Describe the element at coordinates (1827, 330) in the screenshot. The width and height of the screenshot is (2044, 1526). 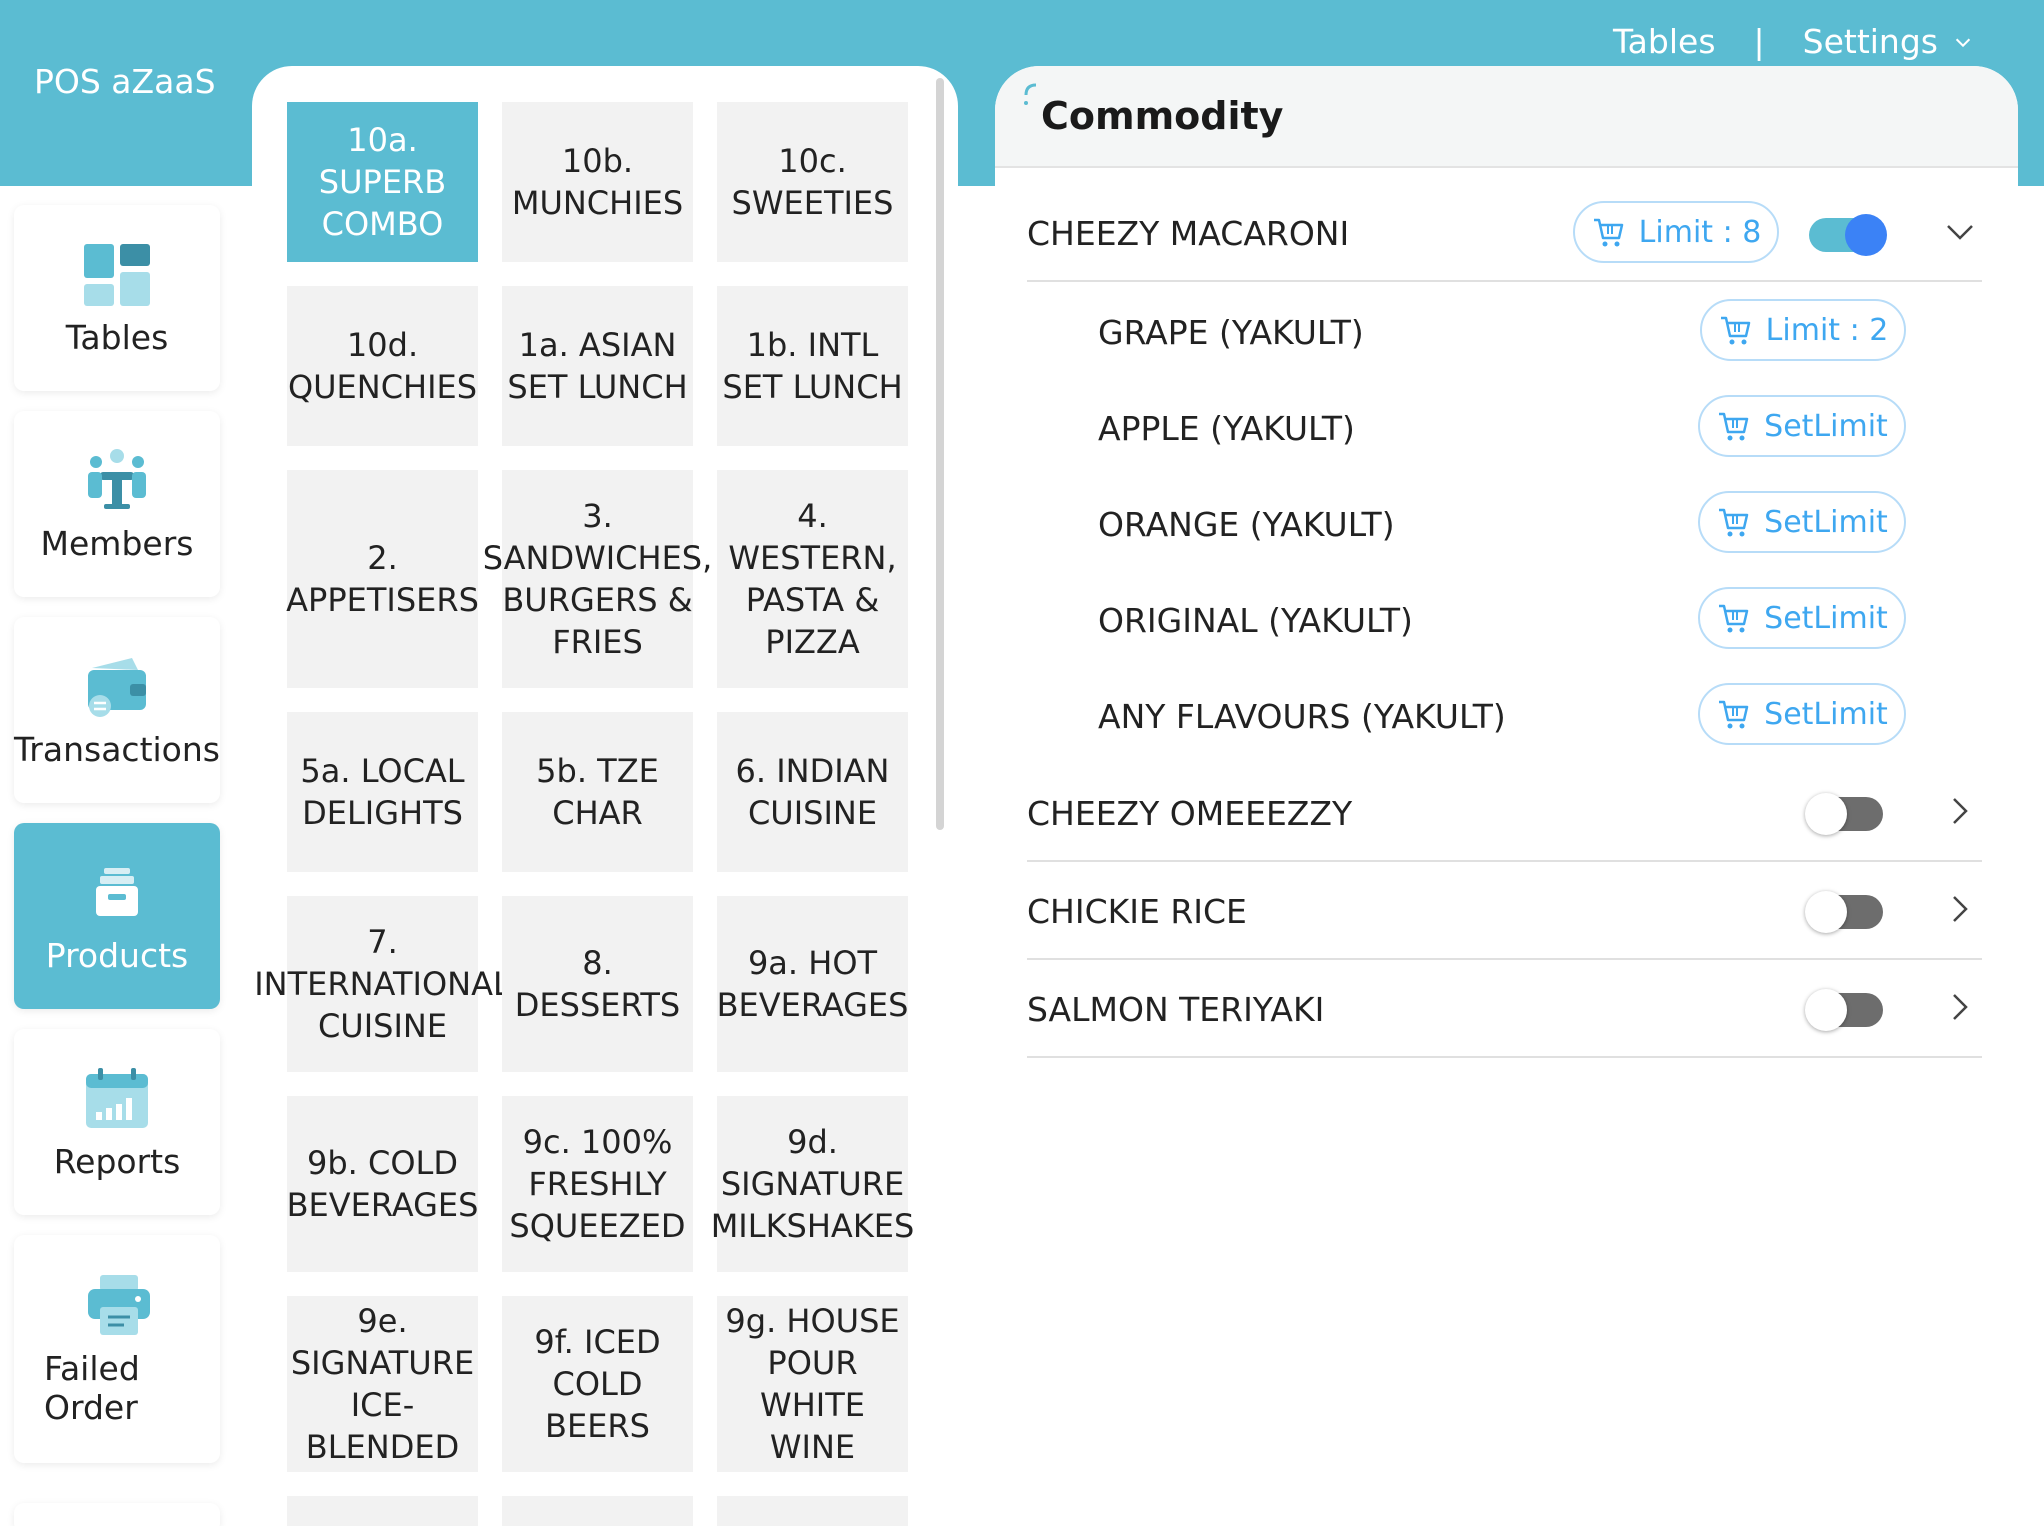
I see `limit-label: Limit : 2` at that location.